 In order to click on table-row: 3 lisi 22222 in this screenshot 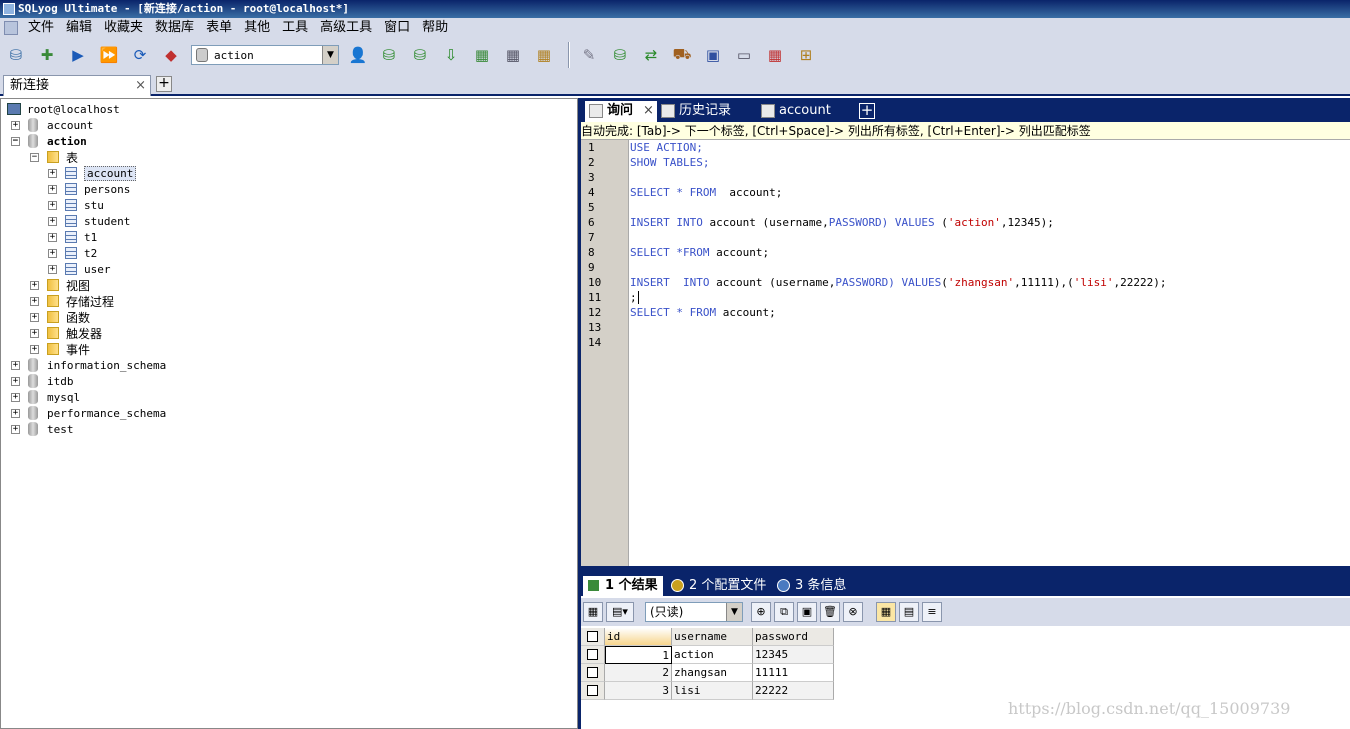, I will do `click(707, 691)`.